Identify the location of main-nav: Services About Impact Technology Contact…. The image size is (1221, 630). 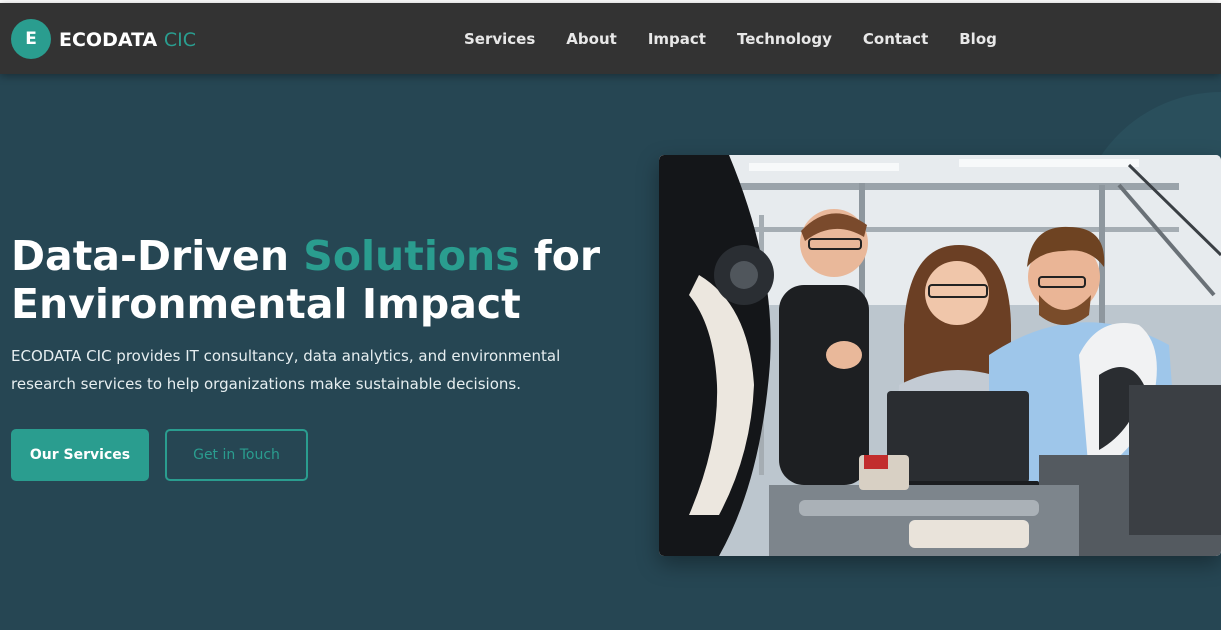
(746, 38).